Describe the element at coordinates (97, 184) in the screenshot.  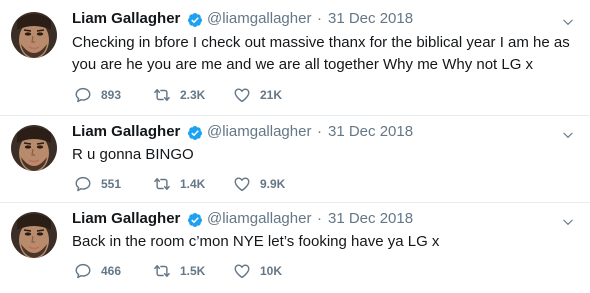
I see `reply-button: 551` at that location.